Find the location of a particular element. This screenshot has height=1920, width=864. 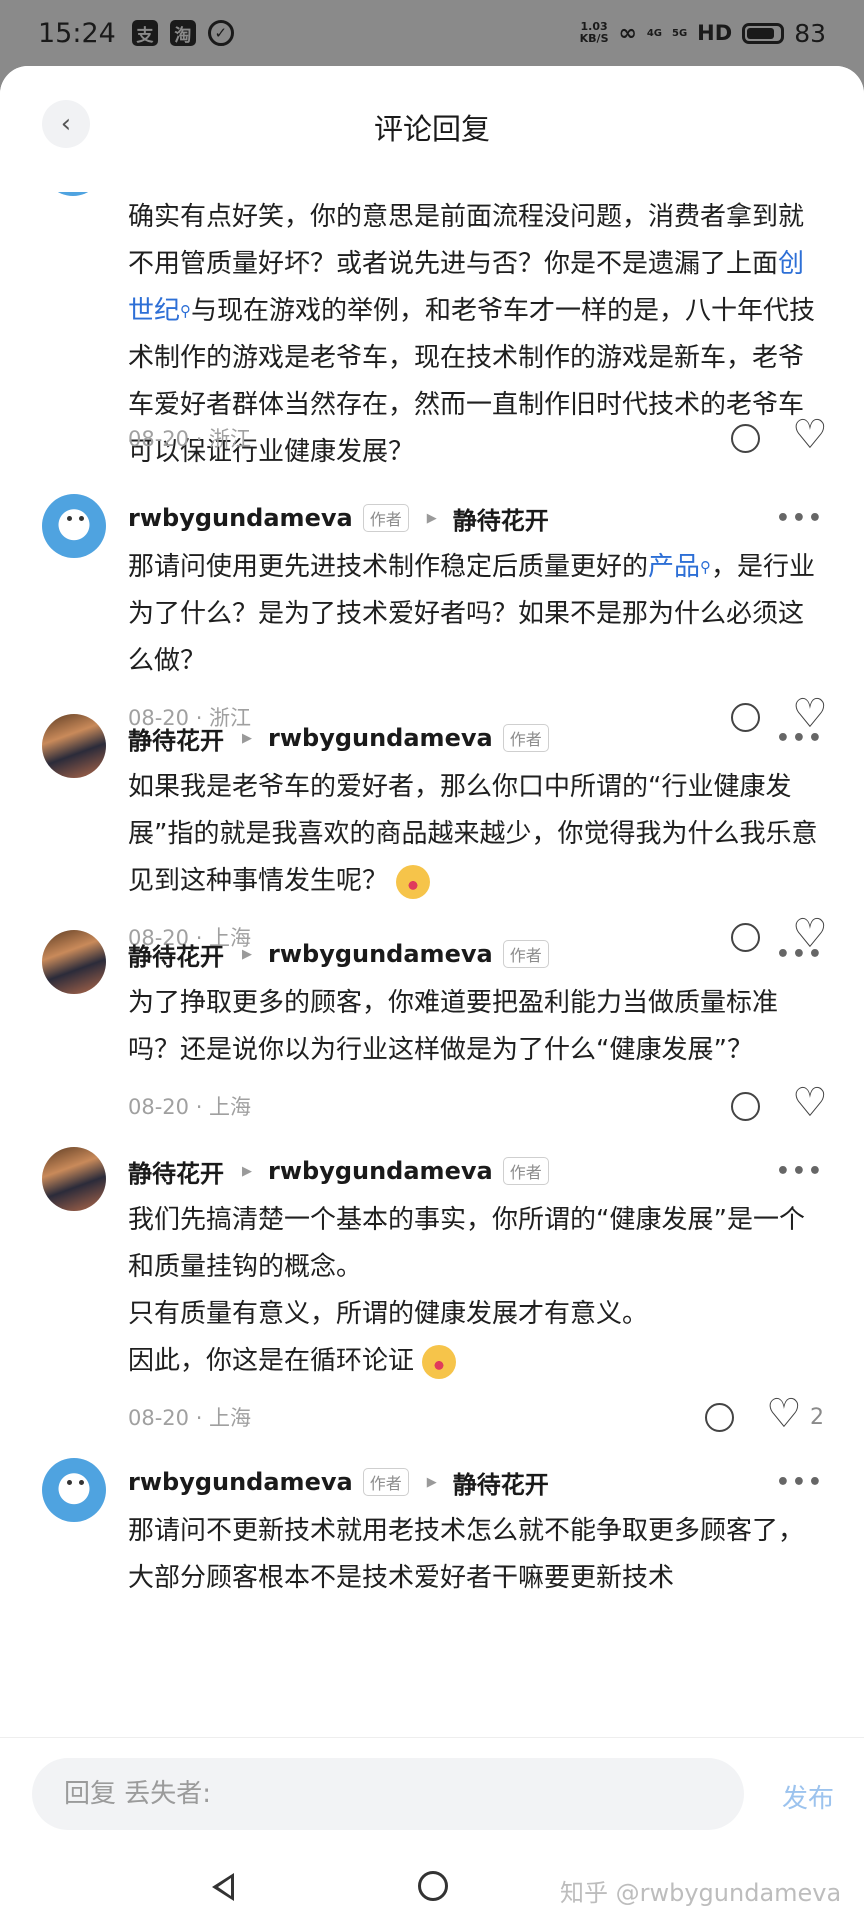

keyword-link: 产品 is located at coordinates (674, 567).